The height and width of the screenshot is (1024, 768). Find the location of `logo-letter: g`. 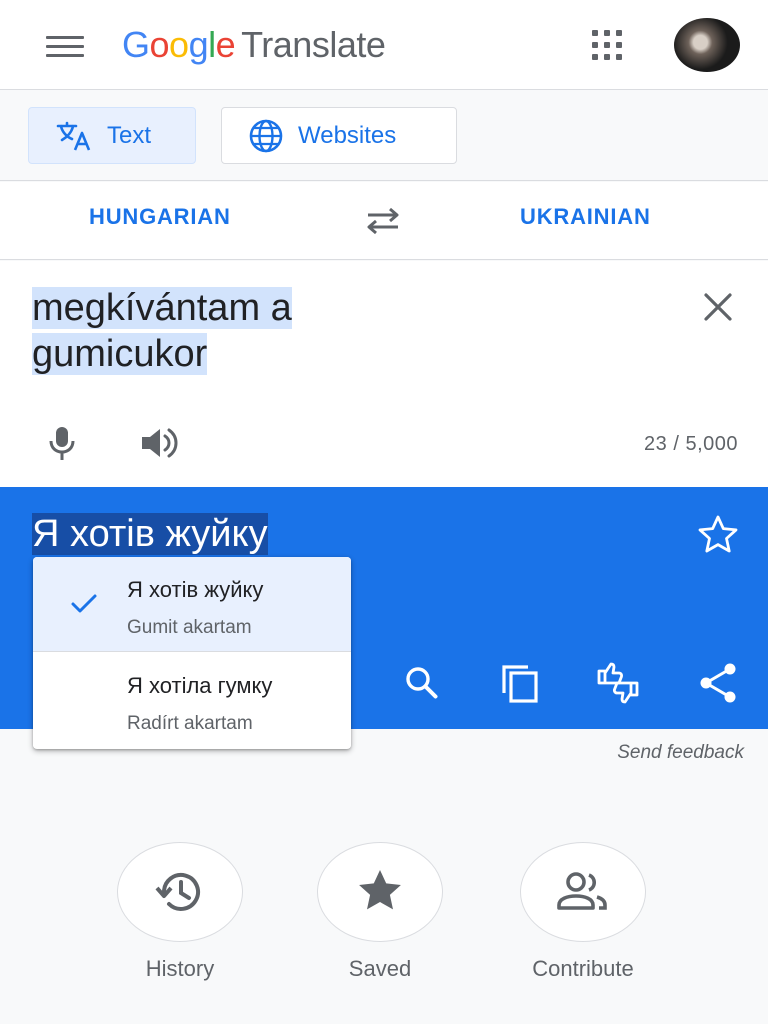

logo-letter: g is located at coordinates (198, 44).